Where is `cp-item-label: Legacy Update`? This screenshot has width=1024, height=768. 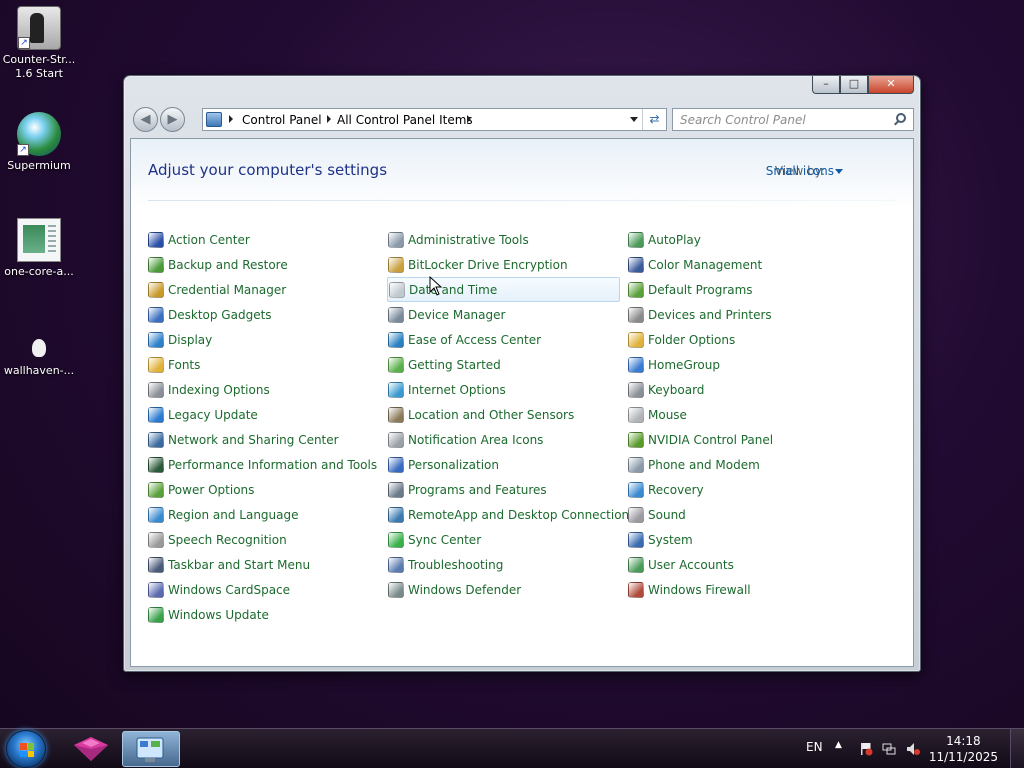
cp-item-label: Legacy Update is located at coordinates (213, 414).